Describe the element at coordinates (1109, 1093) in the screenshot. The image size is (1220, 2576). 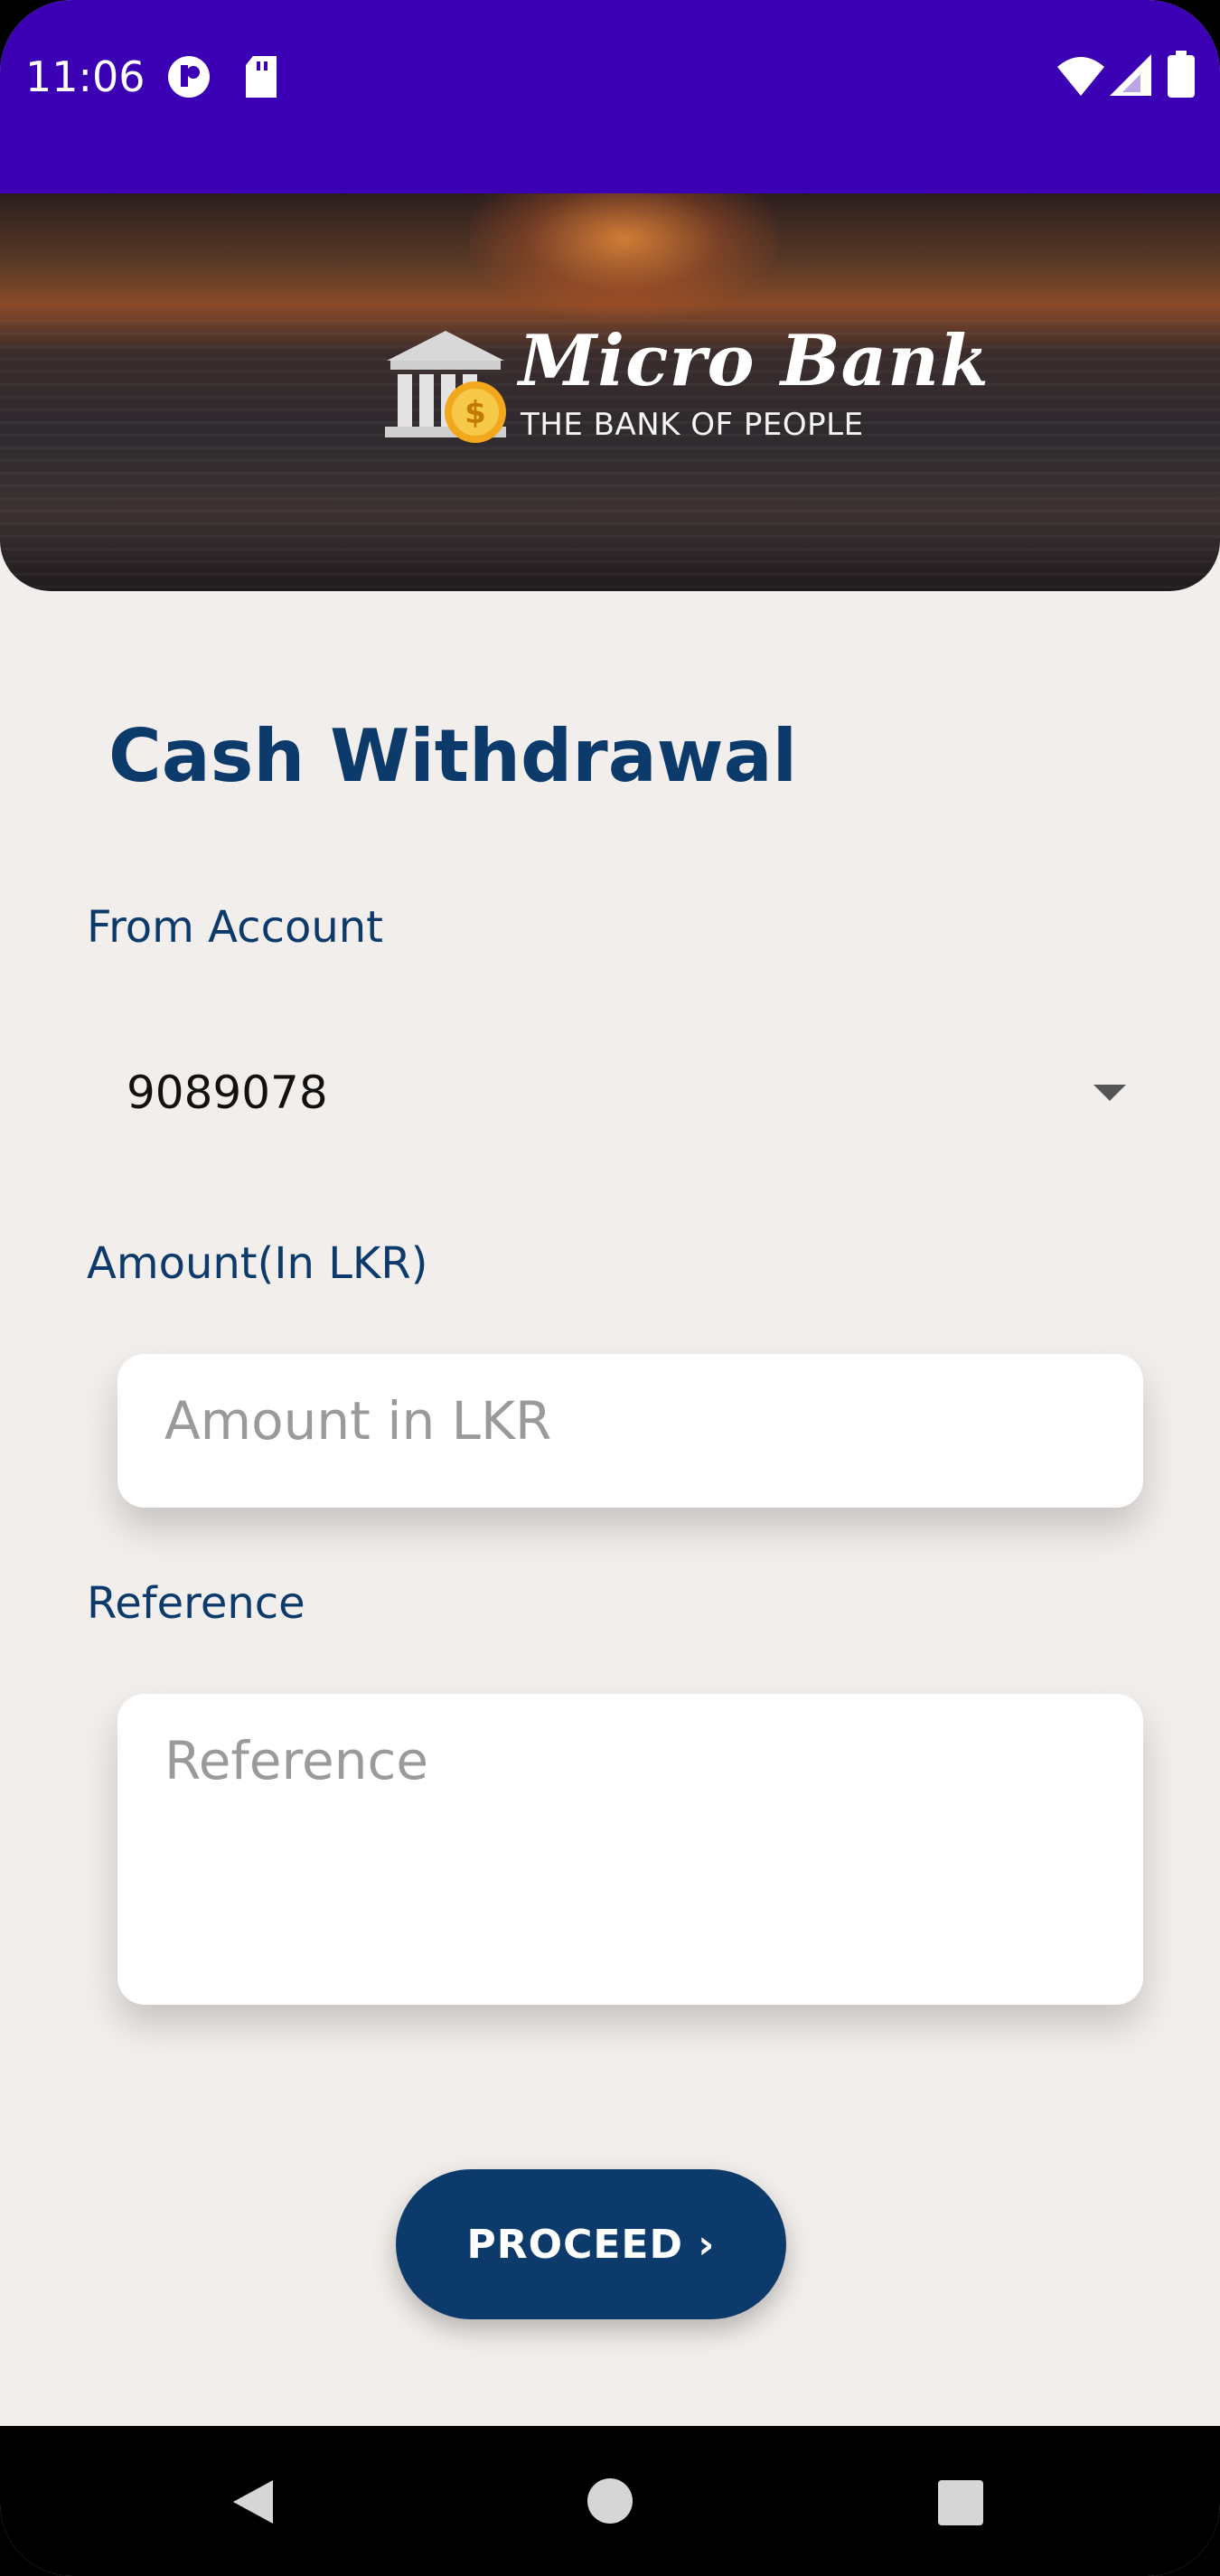
I see `chevron-down-icon` at that location.